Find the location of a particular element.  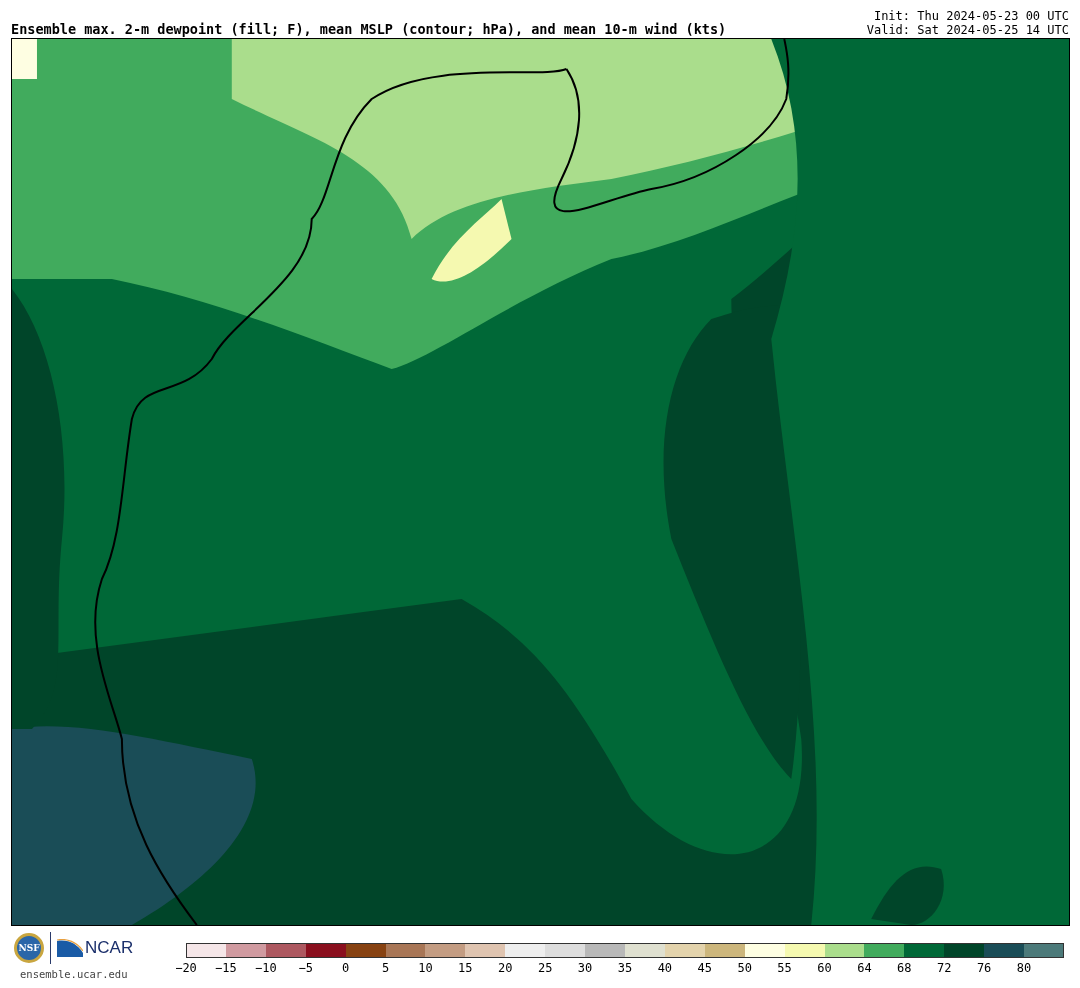

tick-label: 15 is located at coordinates (465, 968).